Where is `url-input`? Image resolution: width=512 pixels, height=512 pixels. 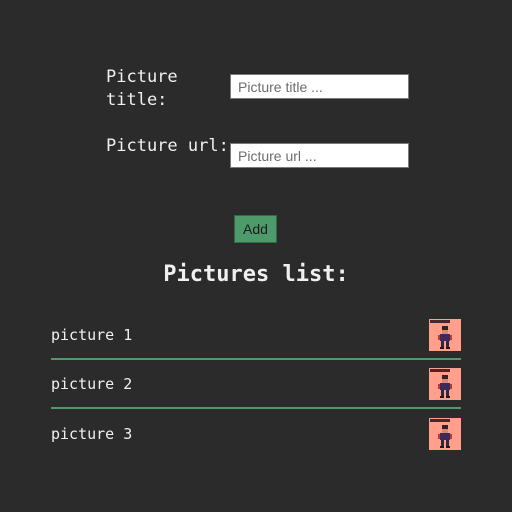
url-input is located at coordinates (319, 155).